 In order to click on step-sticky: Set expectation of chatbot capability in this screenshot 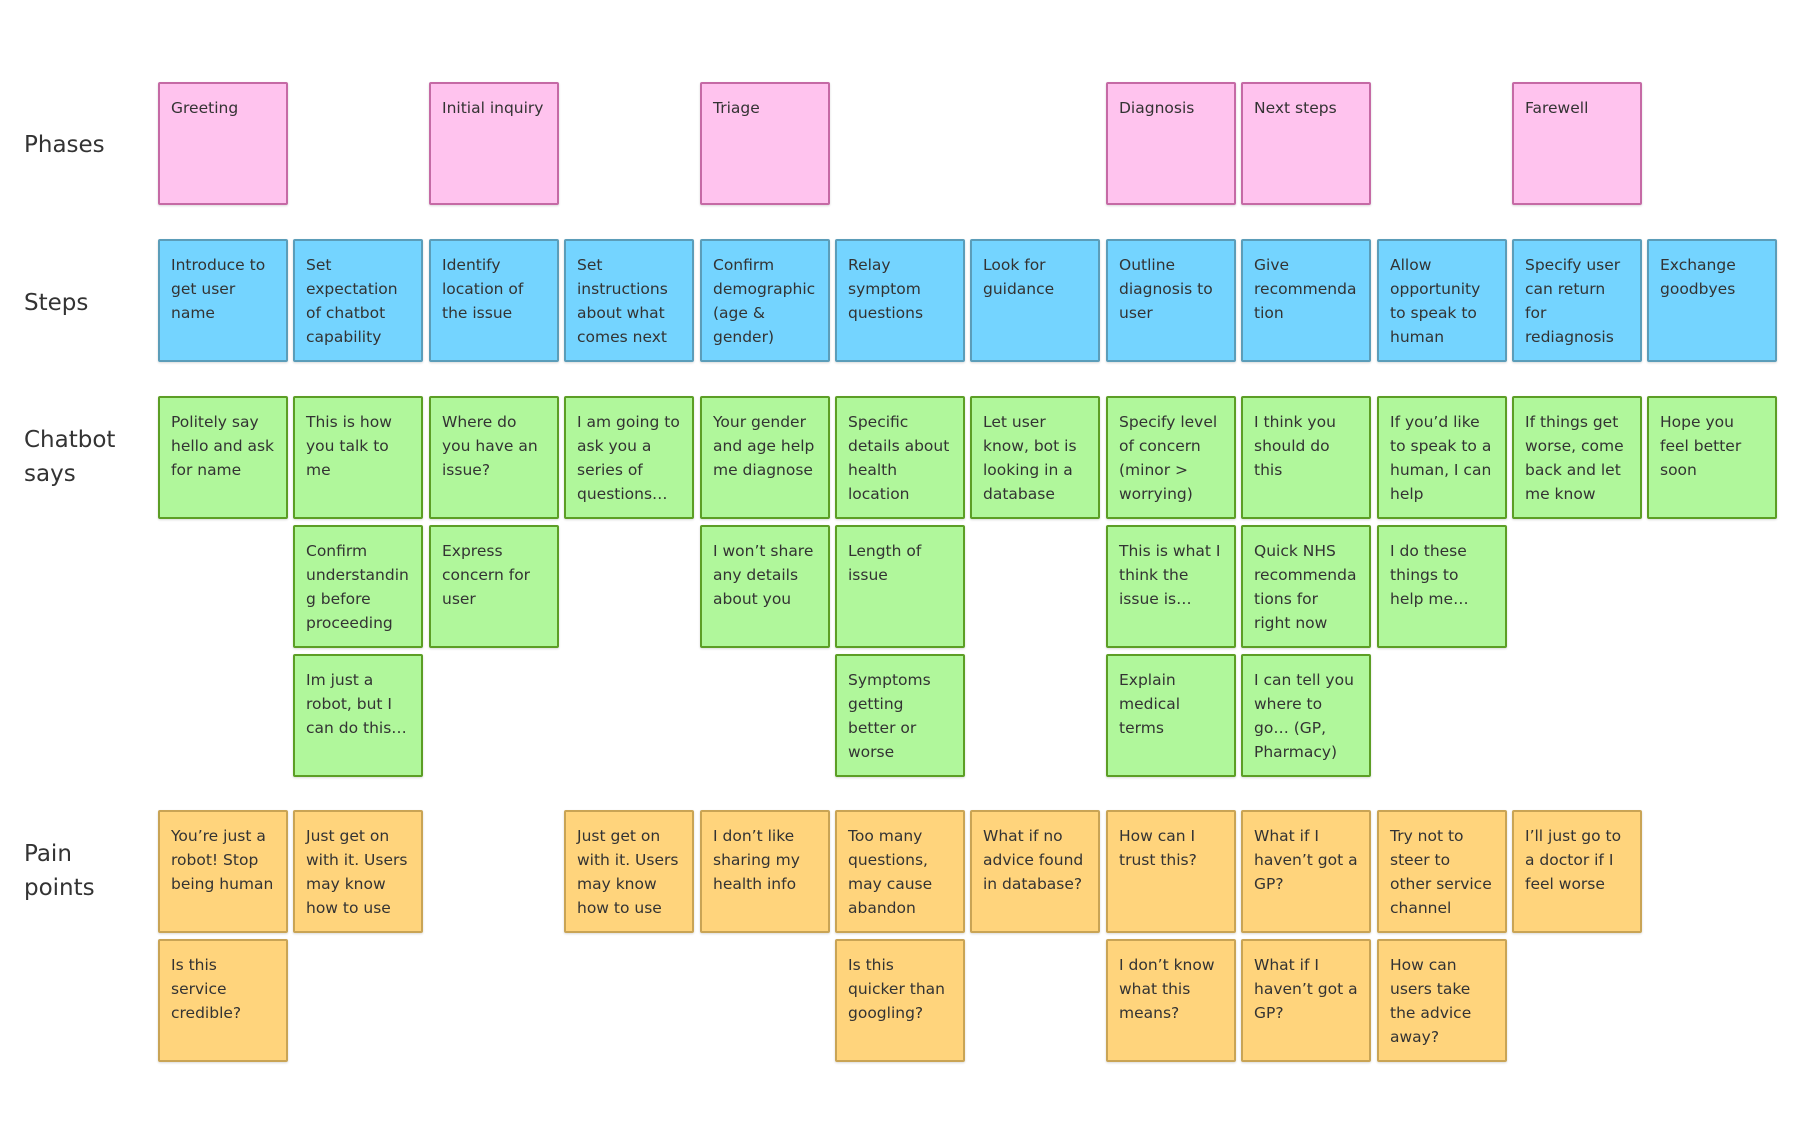, I will do `click(358, 300)`.